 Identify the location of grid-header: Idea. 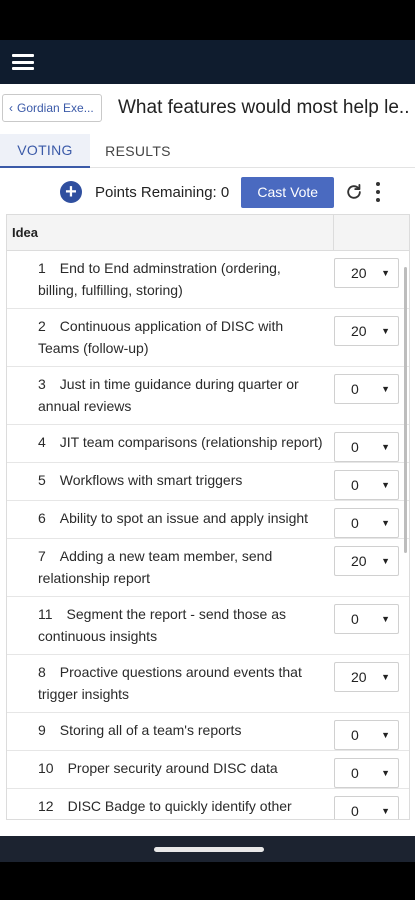
(208, 233).